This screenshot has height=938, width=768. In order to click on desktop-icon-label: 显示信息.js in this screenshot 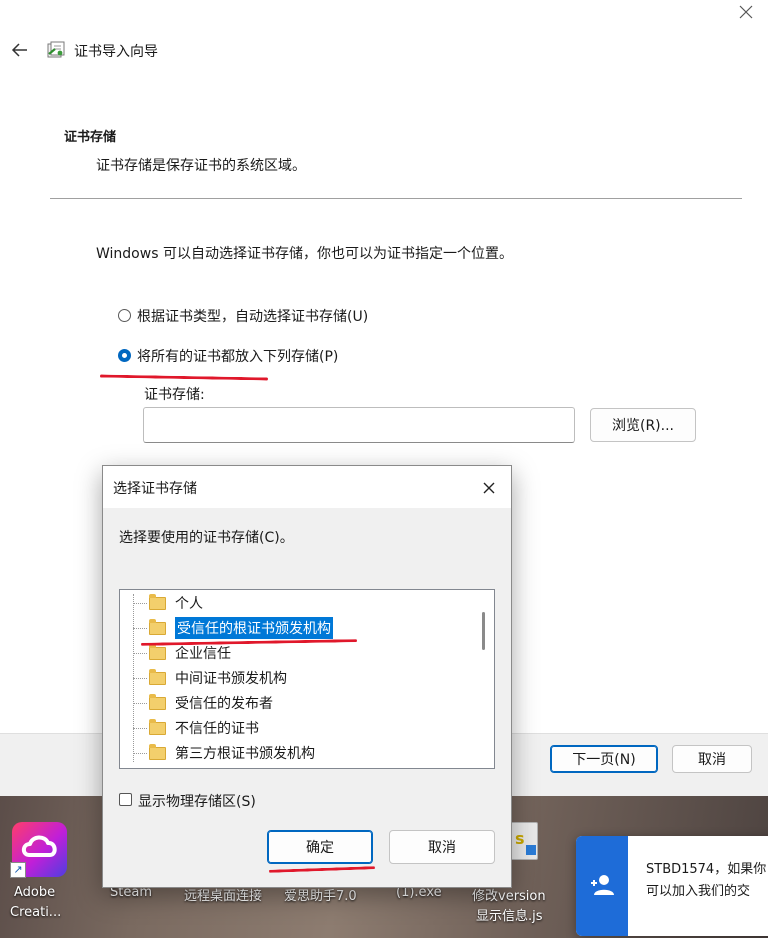, I will do `click(509, 914)`.